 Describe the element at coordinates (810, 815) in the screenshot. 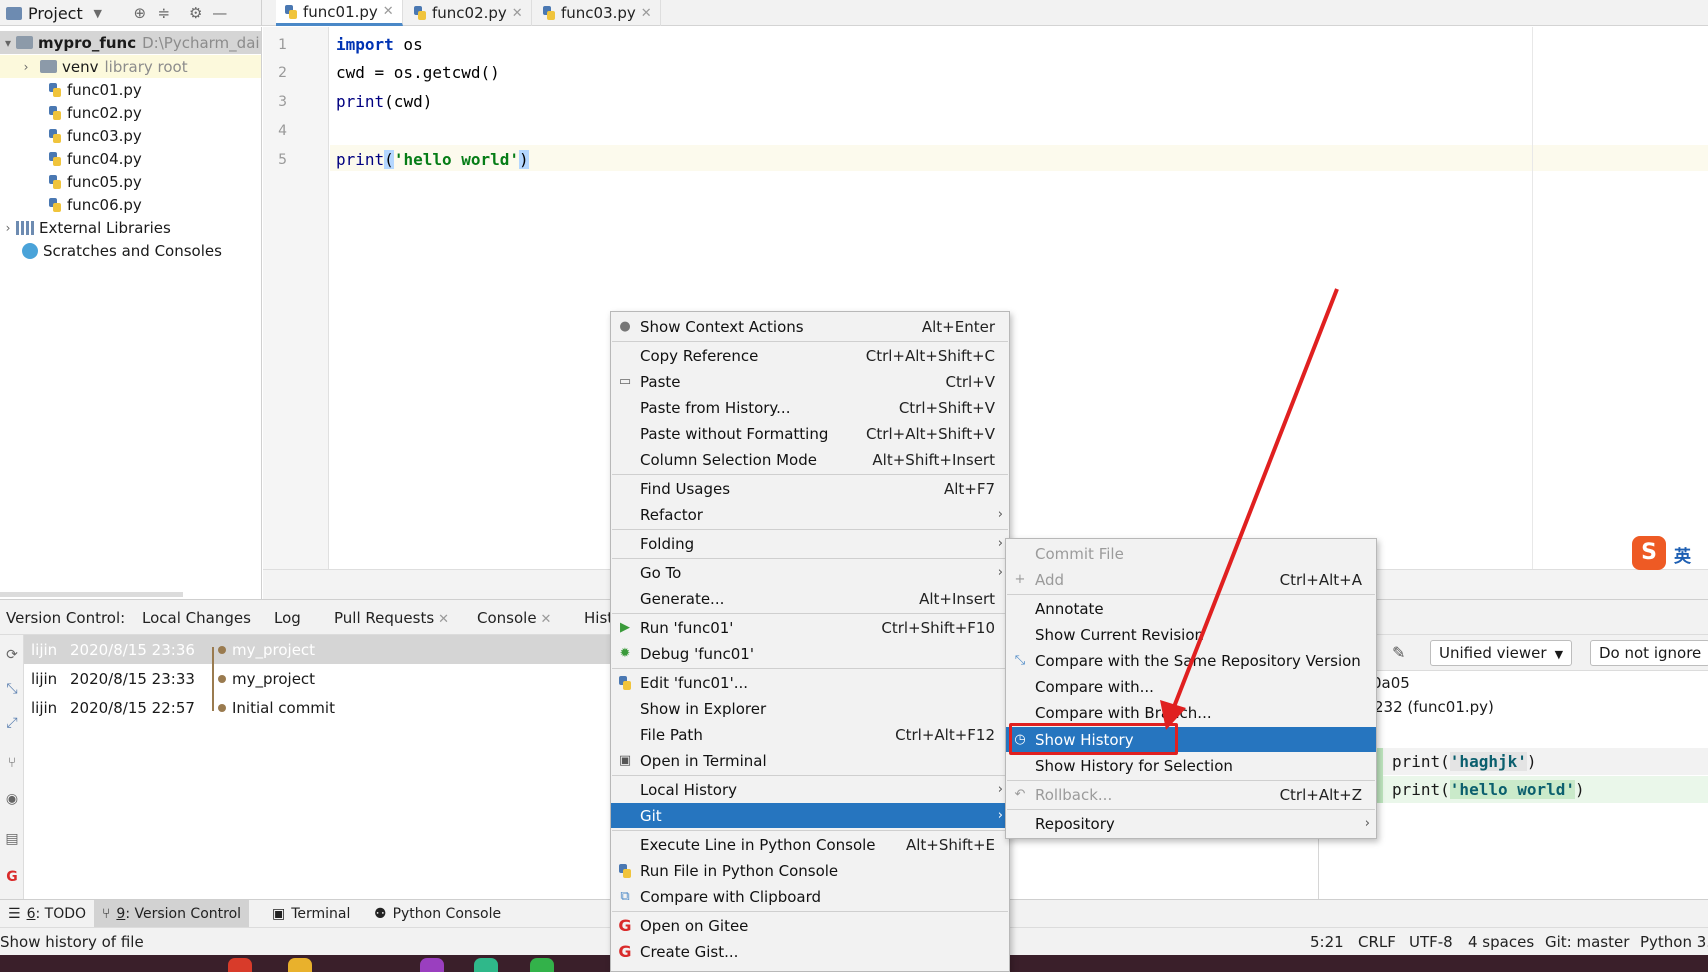

I see `menu-item-git: Git ›` at that location.